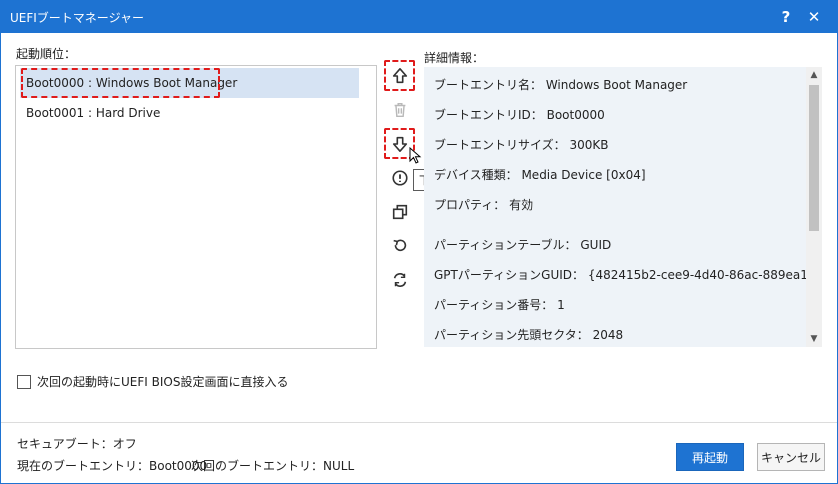 The height and width of the screenshot is (484, 838). I want to click on refresh-button, so click(400, 280).